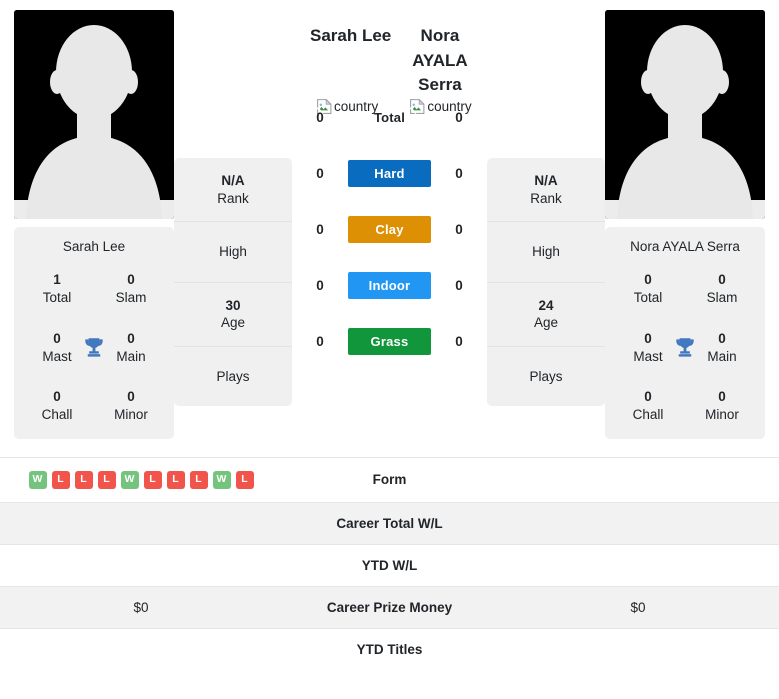 The width and height of the screenshot is (779, 699). I want to click on right-titles-slam-value: 0, so click(722, 280).